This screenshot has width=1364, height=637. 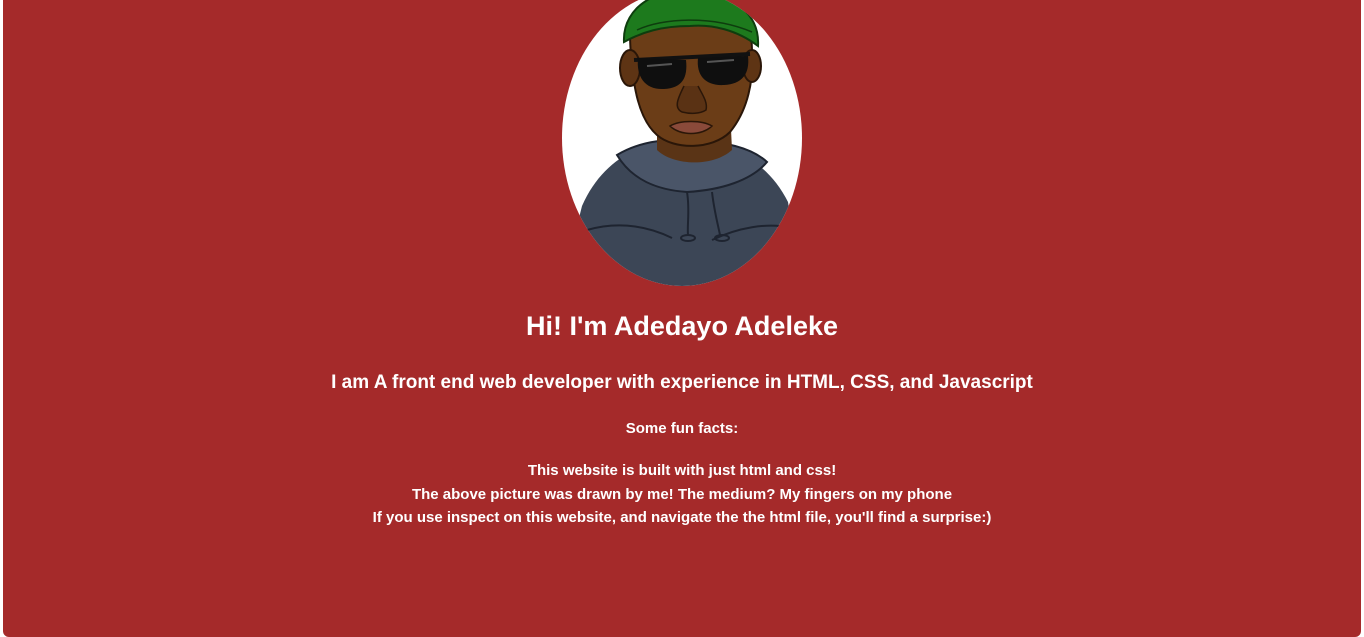 What do you see at coordinates (682, 428) in the screenshot?
I see `fun-facts-heading: Some fun facts:` at bounding box center [682, 428].